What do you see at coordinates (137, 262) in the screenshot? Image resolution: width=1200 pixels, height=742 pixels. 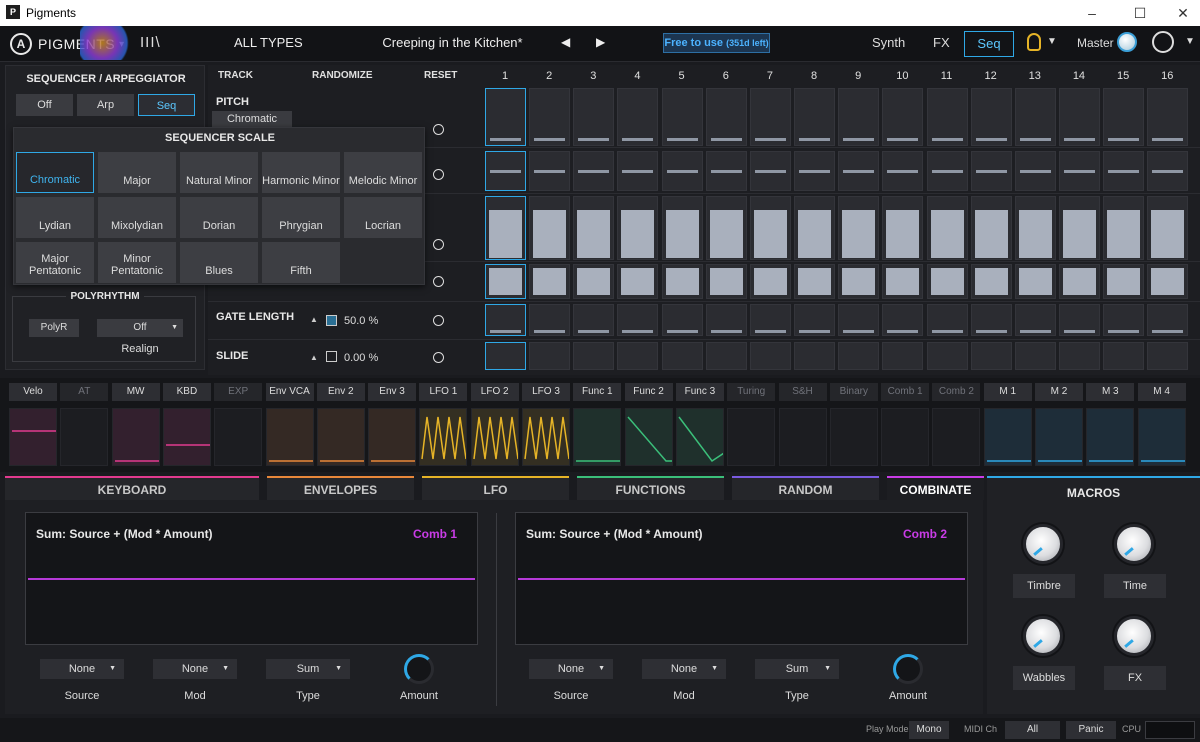 I see `scale-option: Minor Pentatonic` at bounding box center [137, 262].